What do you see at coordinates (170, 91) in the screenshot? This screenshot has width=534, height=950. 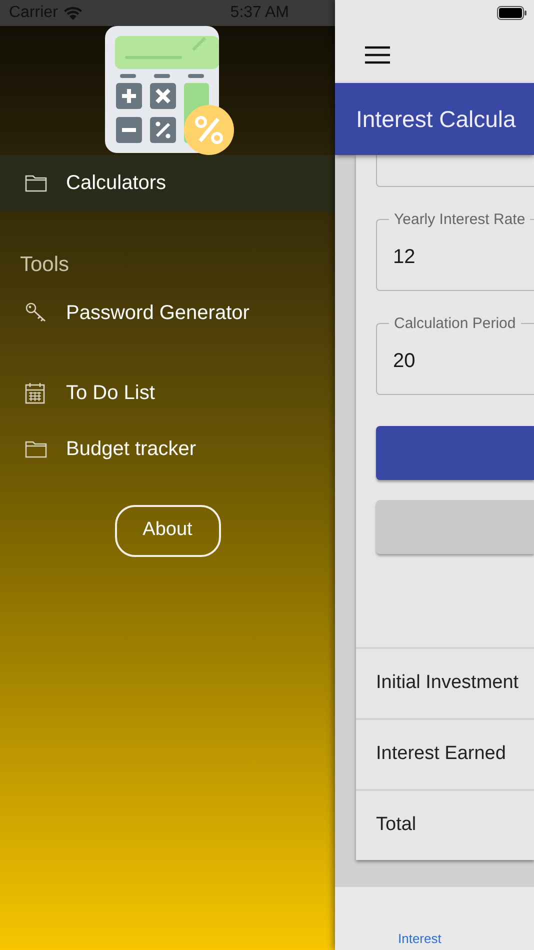 I see `calculator-logo-icon` at bounding box center [170, 91].